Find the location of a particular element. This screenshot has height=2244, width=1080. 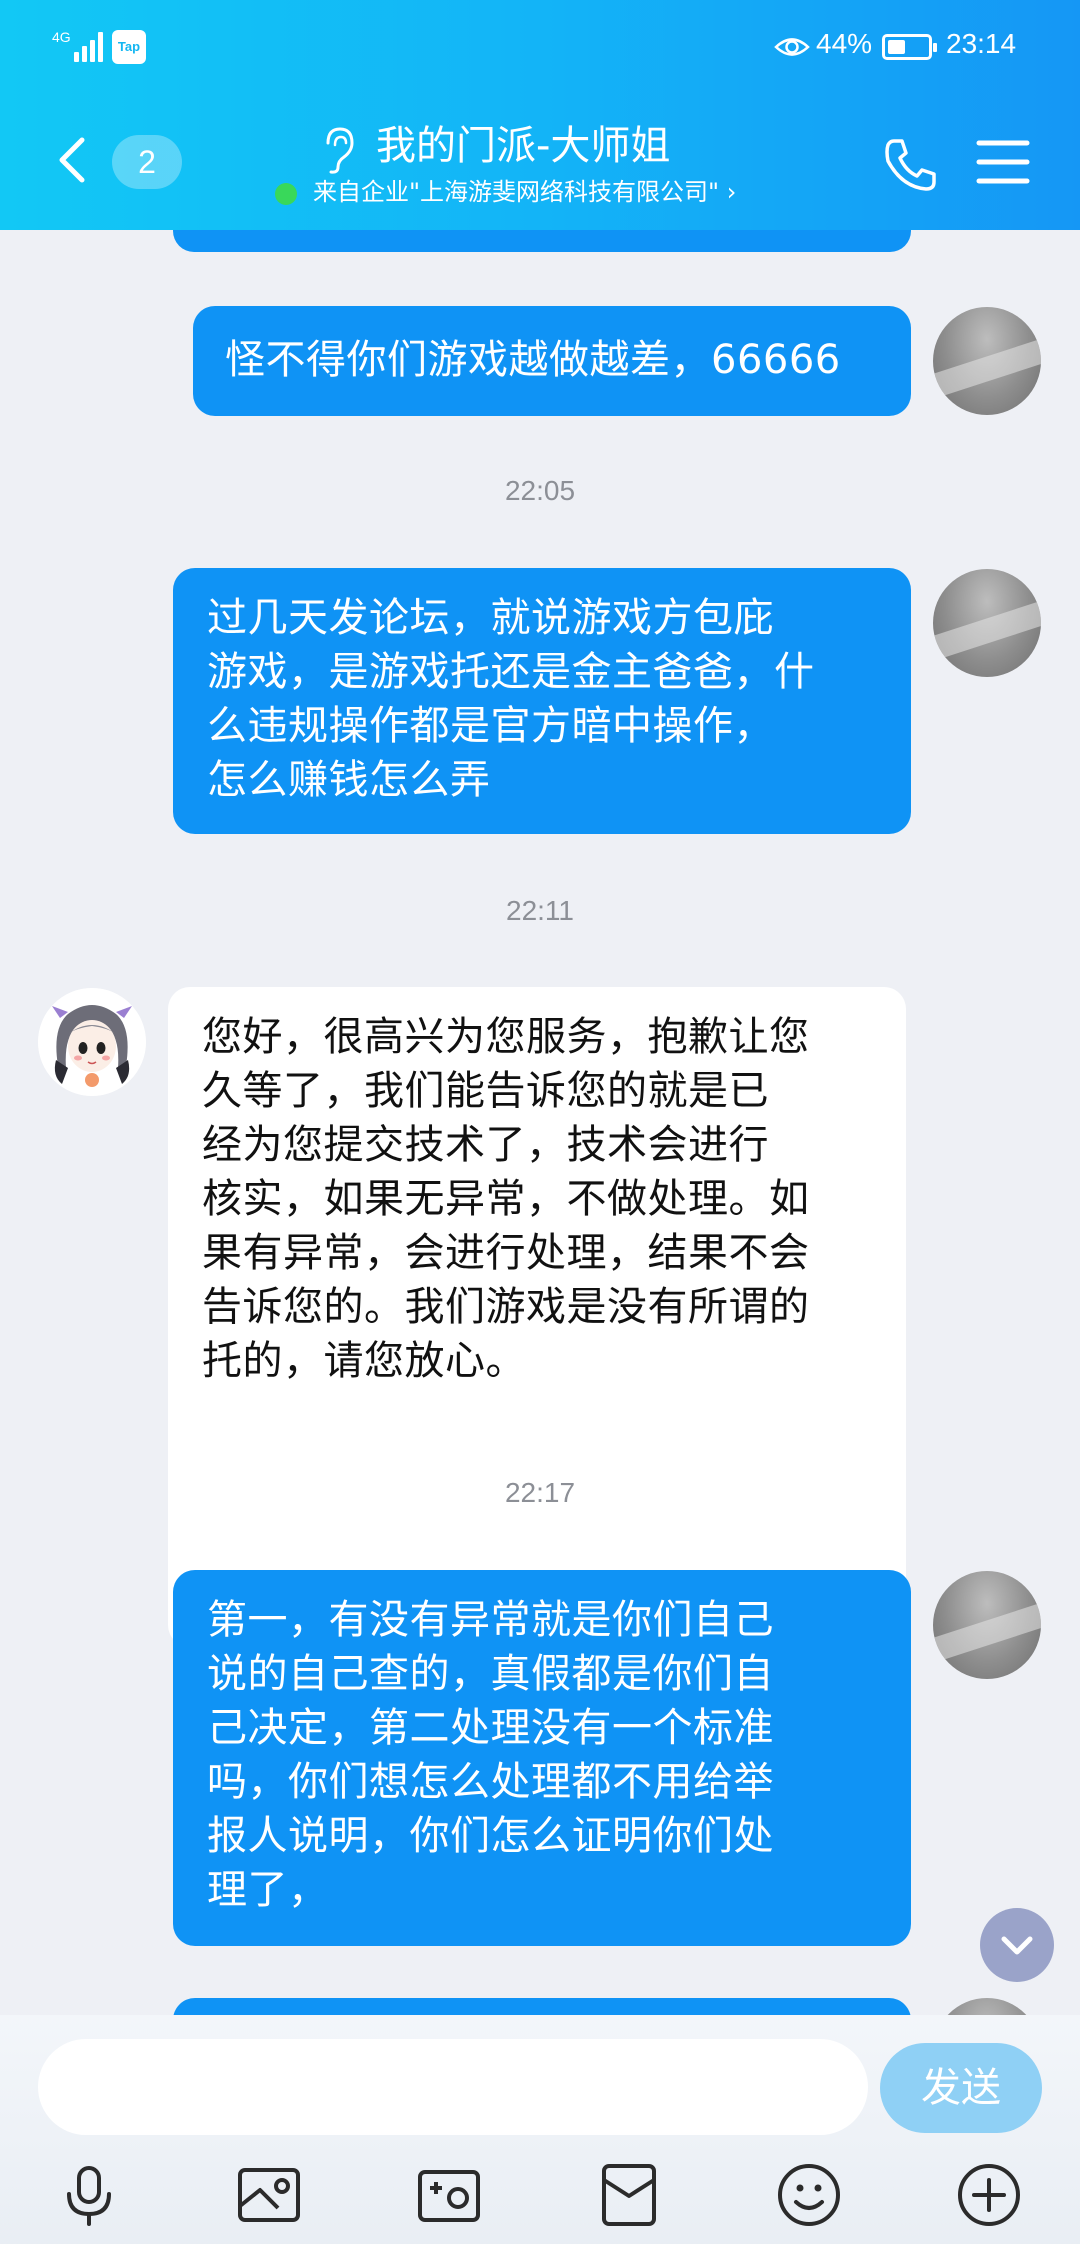

message-line: 吗，你们想怎么处理都不用给举 is located at coordinates (490, 1782).